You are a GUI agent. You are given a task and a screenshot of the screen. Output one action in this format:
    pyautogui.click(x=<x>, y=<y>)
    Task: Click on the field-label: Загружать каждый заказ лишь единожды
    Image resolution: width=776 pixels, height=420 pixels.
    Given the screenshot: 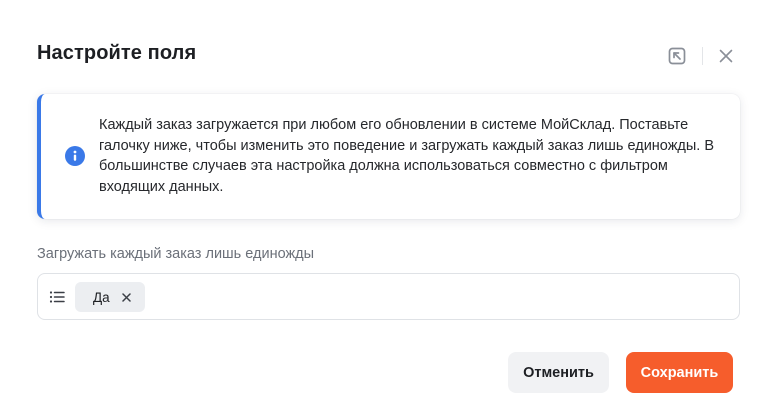 What is the action you would take?
    pyautogui.click(x=176, y=254)
    